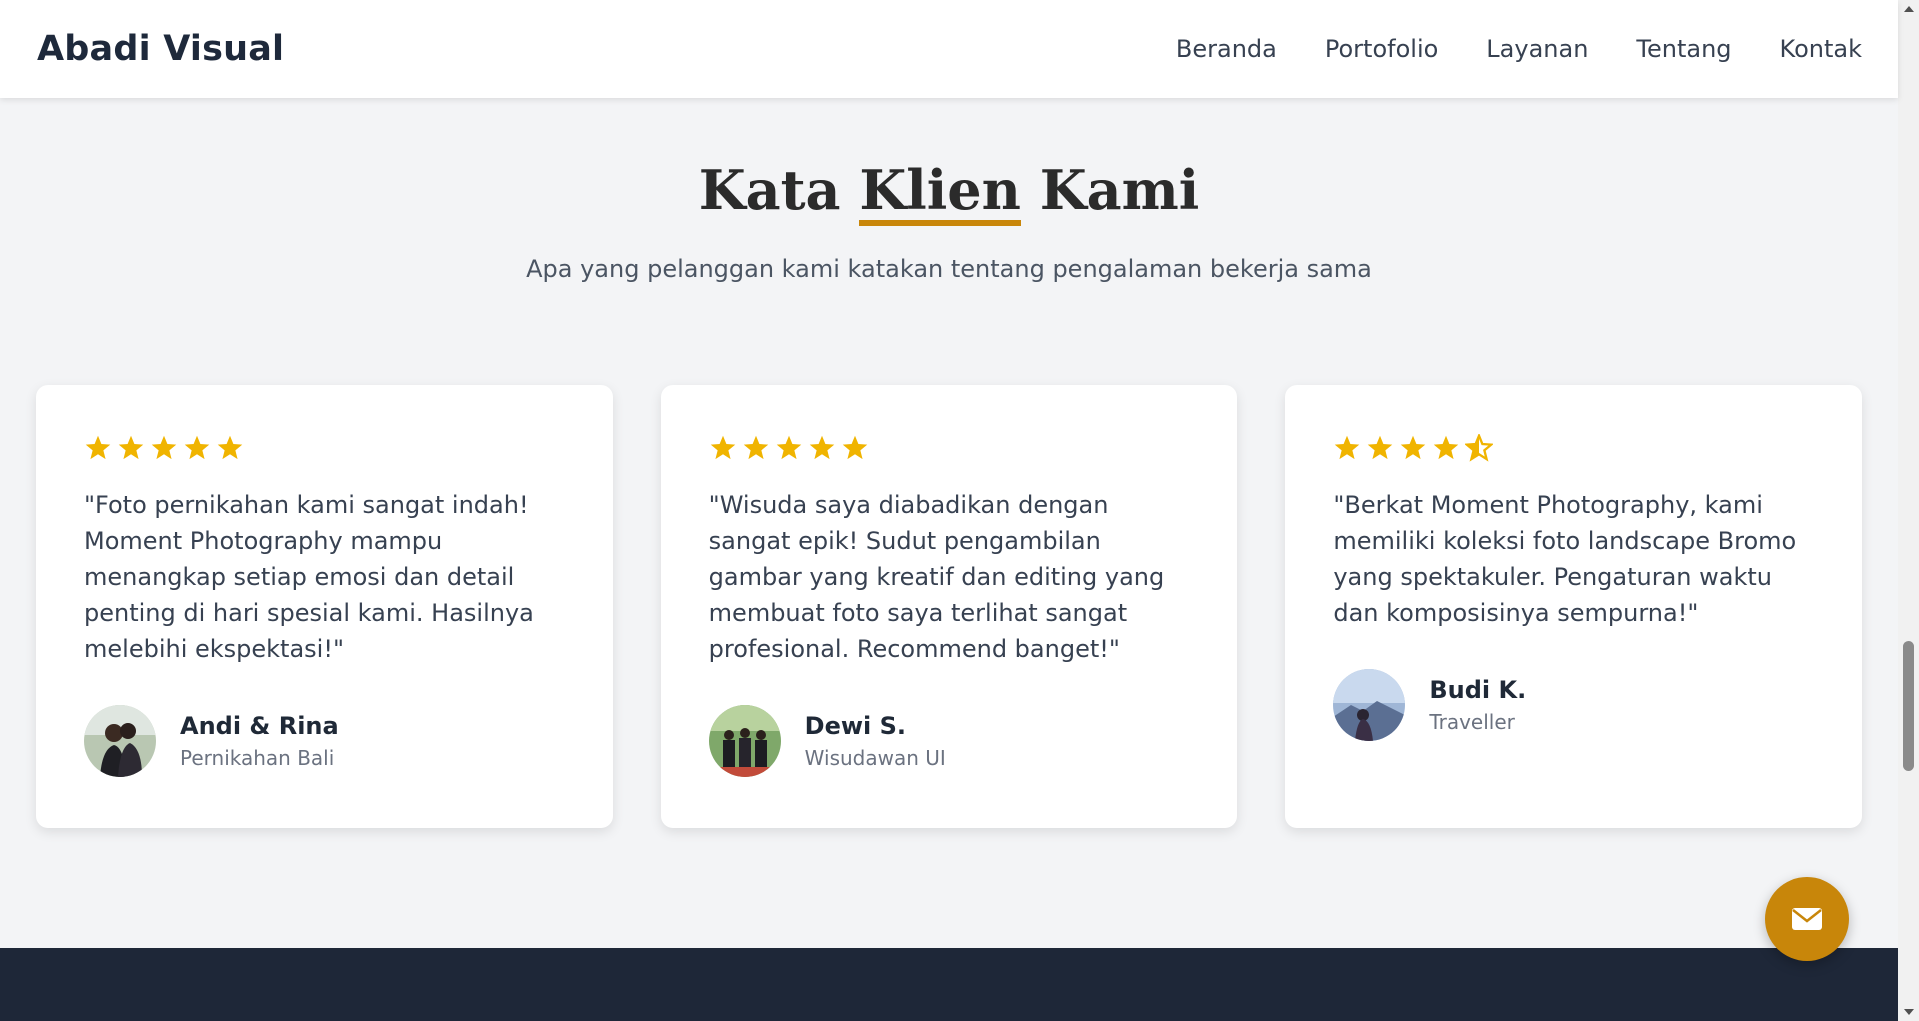  I want to click on nav-link-beranda: Beranda, so click(1226, 49).